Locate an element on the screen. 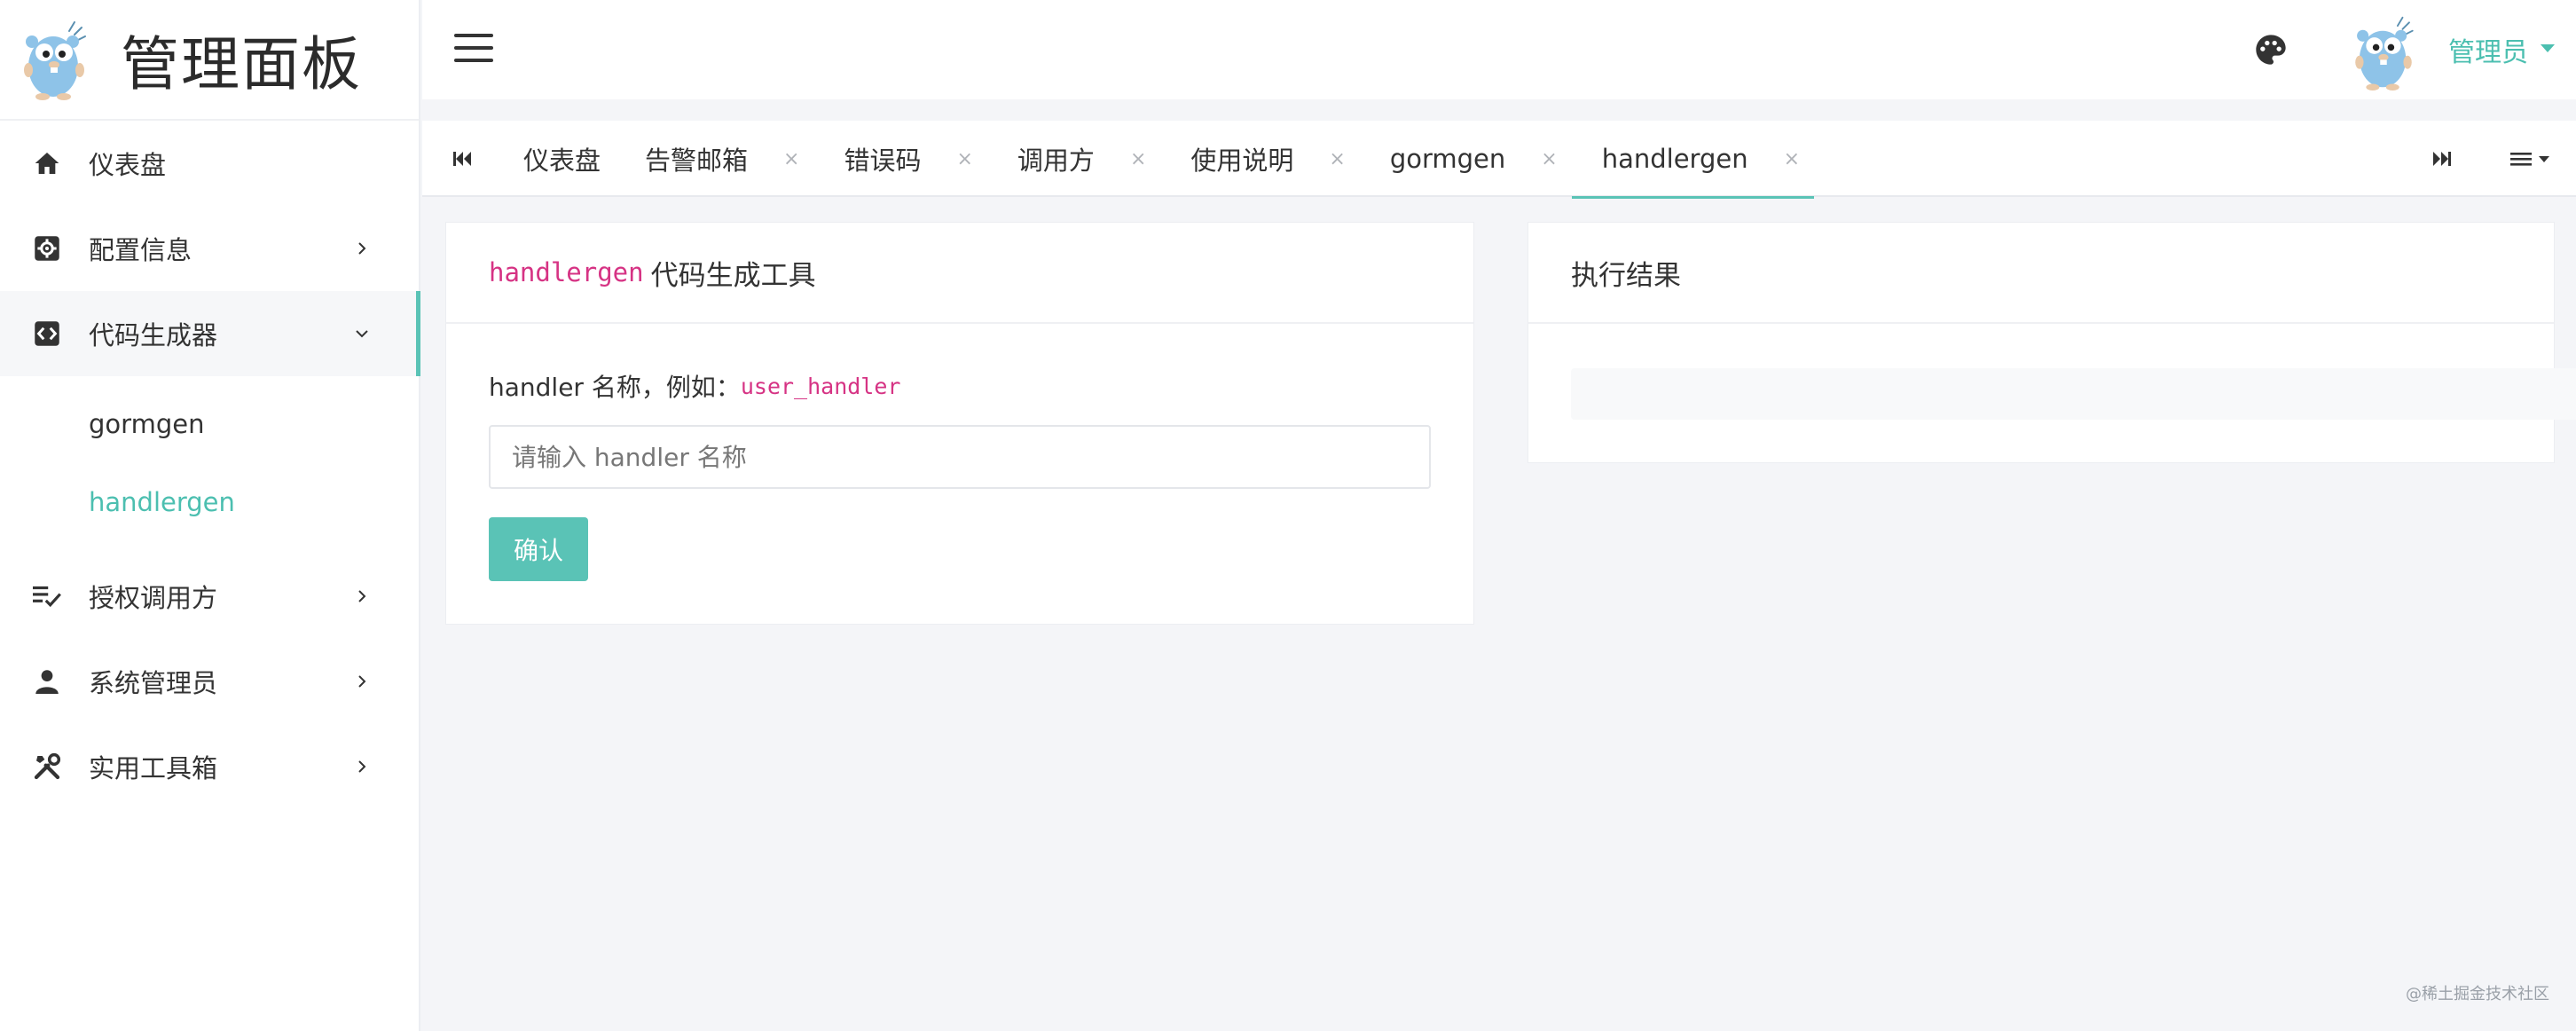 Image resolution: width=2576 pixels, height=1031 pixels. tab-label: 错误码 is located at coordinates (883, 161).